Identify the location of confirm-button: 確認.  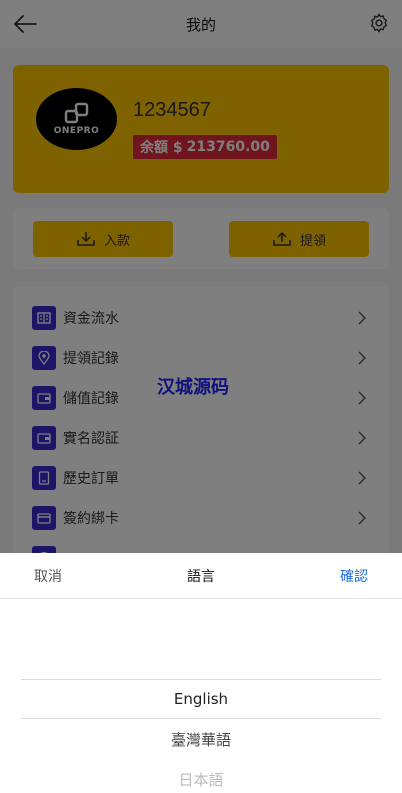
(354, 576).